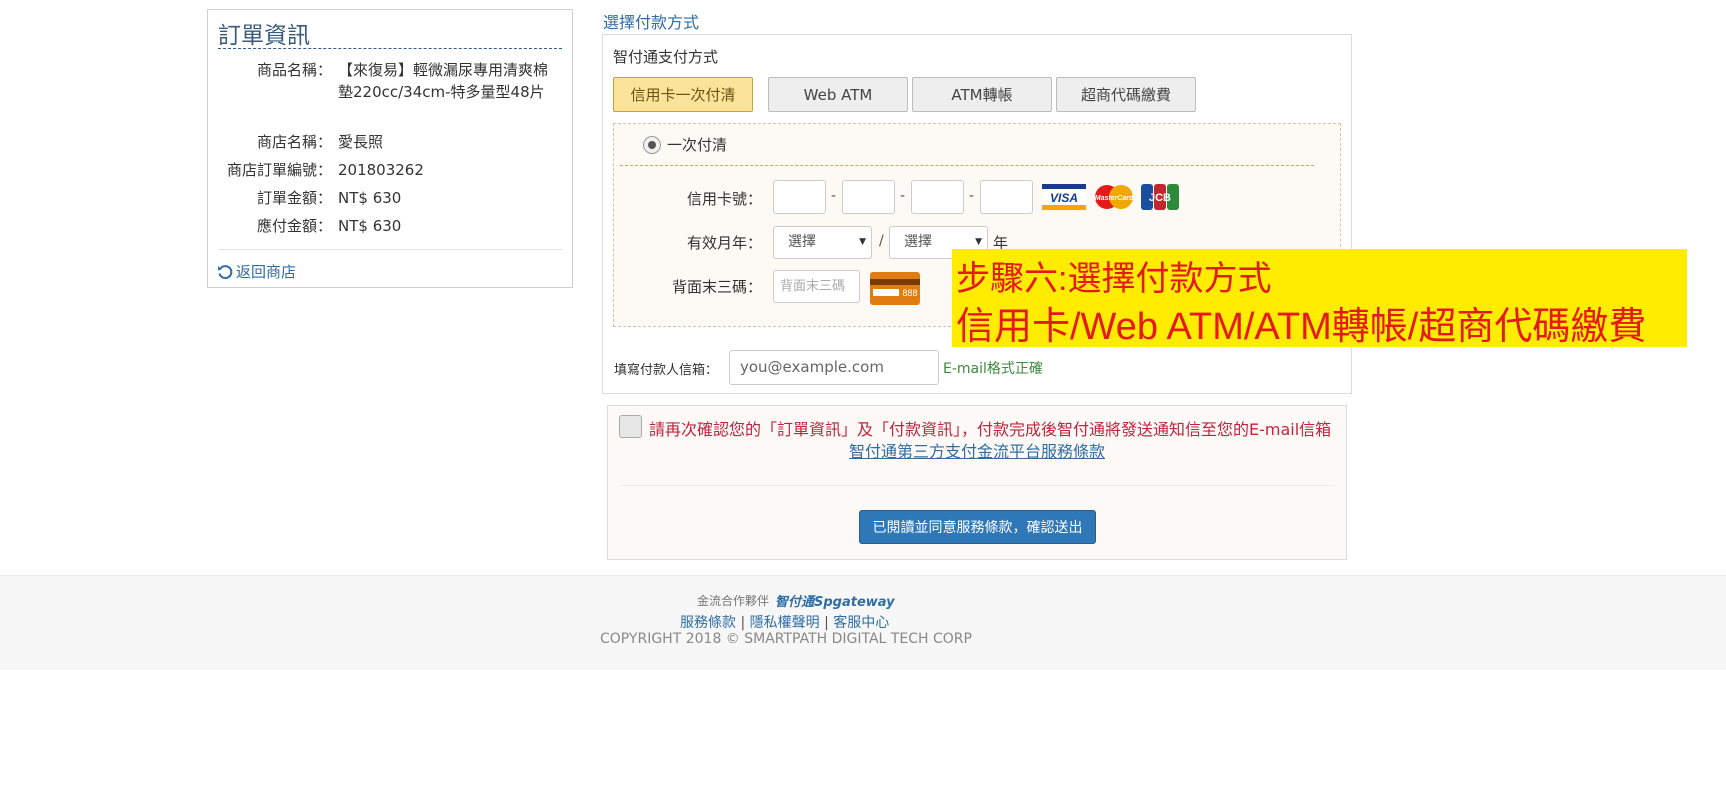 The height and width of the screenshot is (789, 1726). What do you see at coordinates (993, 369) in the screenshot?
I see `email-valid-status: E-mail格式正確` at bounding box center [993, 369].